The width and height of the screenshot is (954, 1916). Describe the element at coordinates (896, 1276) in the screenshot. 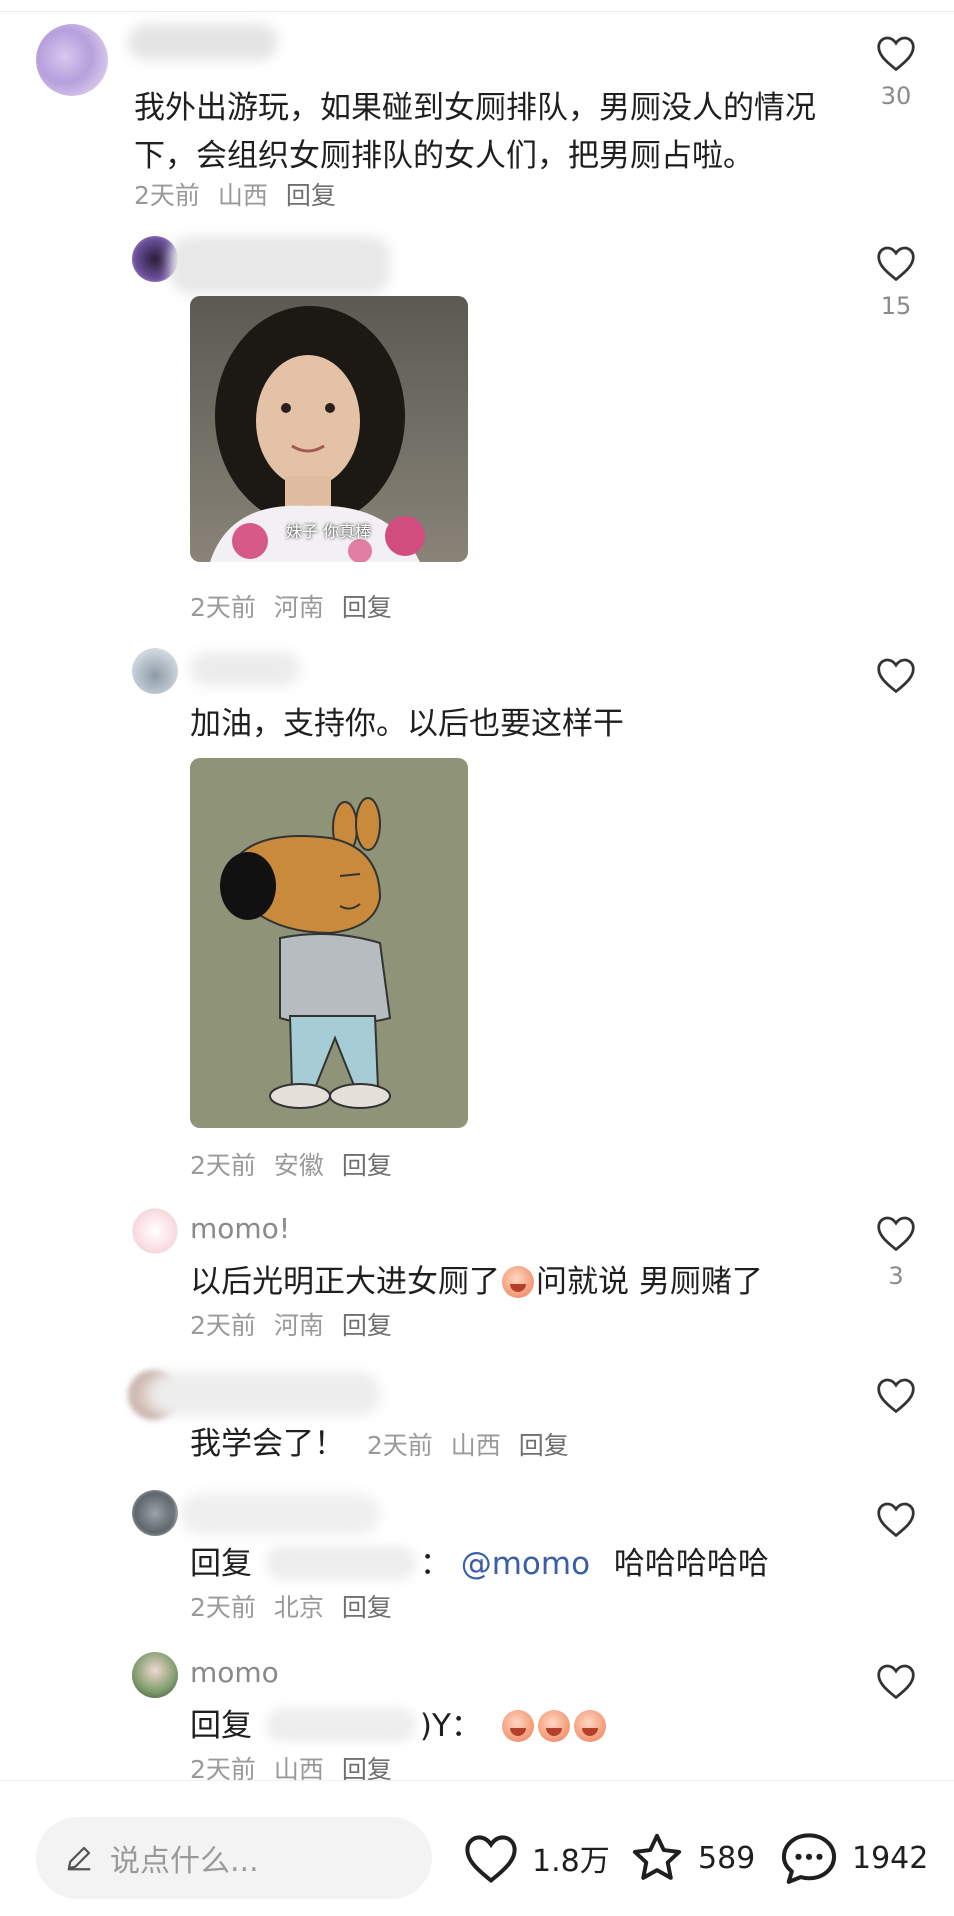

I see `like-count: 3` at that location.